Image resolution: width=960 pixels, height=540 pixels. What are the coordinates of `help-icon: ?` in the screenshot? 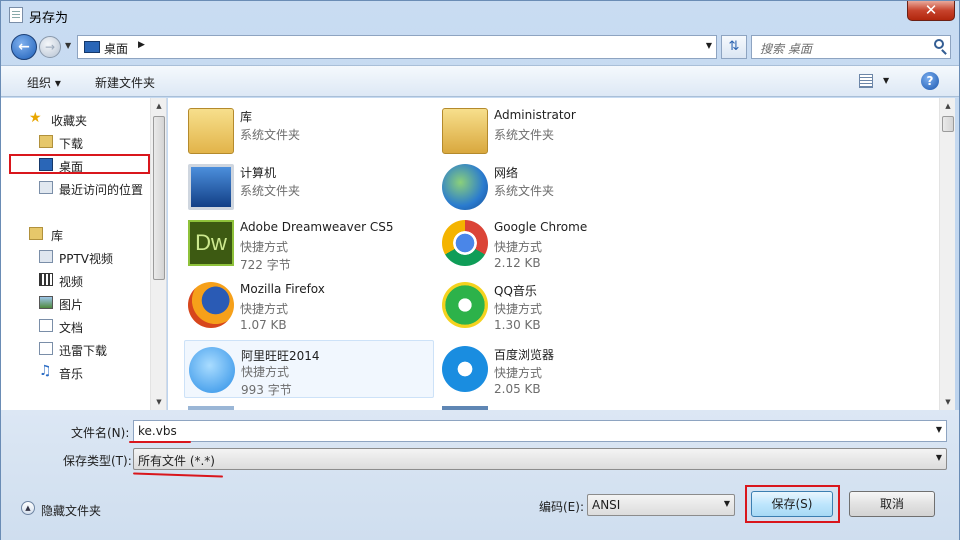 It's located at (930, 81).